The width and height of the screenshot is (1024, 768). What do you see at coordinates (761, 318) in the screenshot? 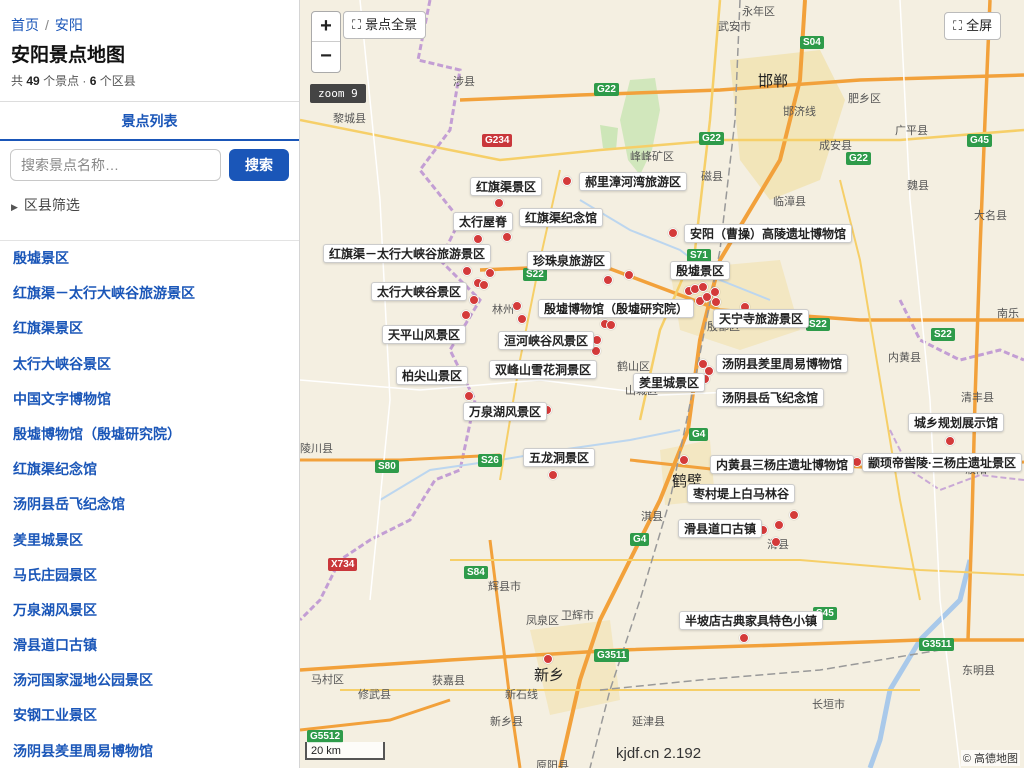
I see `spot-map-label: 天宁寺旅游景区` at bounding box center [761, 318].